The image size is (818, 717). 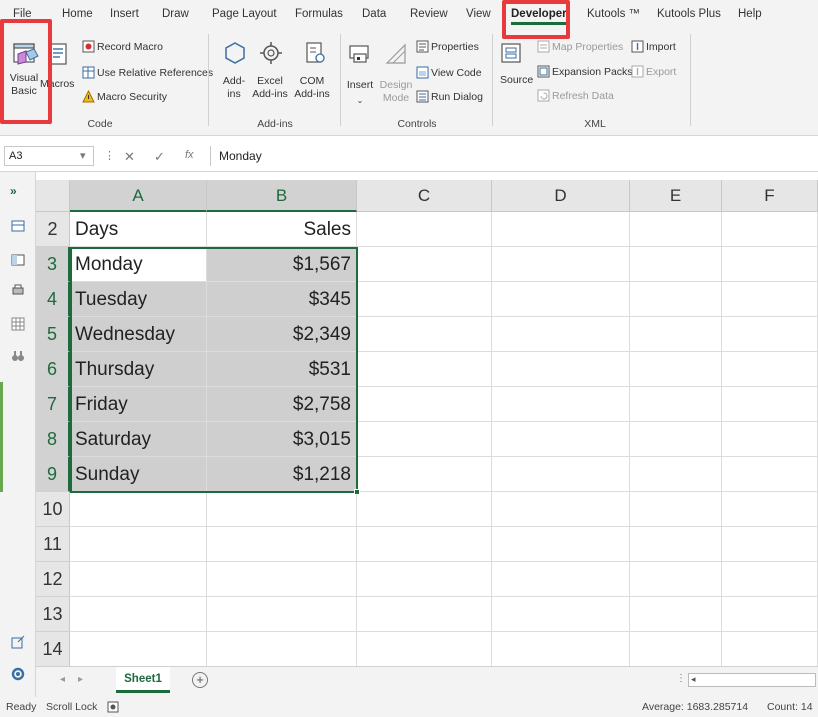 What do you see at coordinates (53, 544) in the screenshot?
I see `row-header: 11` at bounding box center [53, 544].